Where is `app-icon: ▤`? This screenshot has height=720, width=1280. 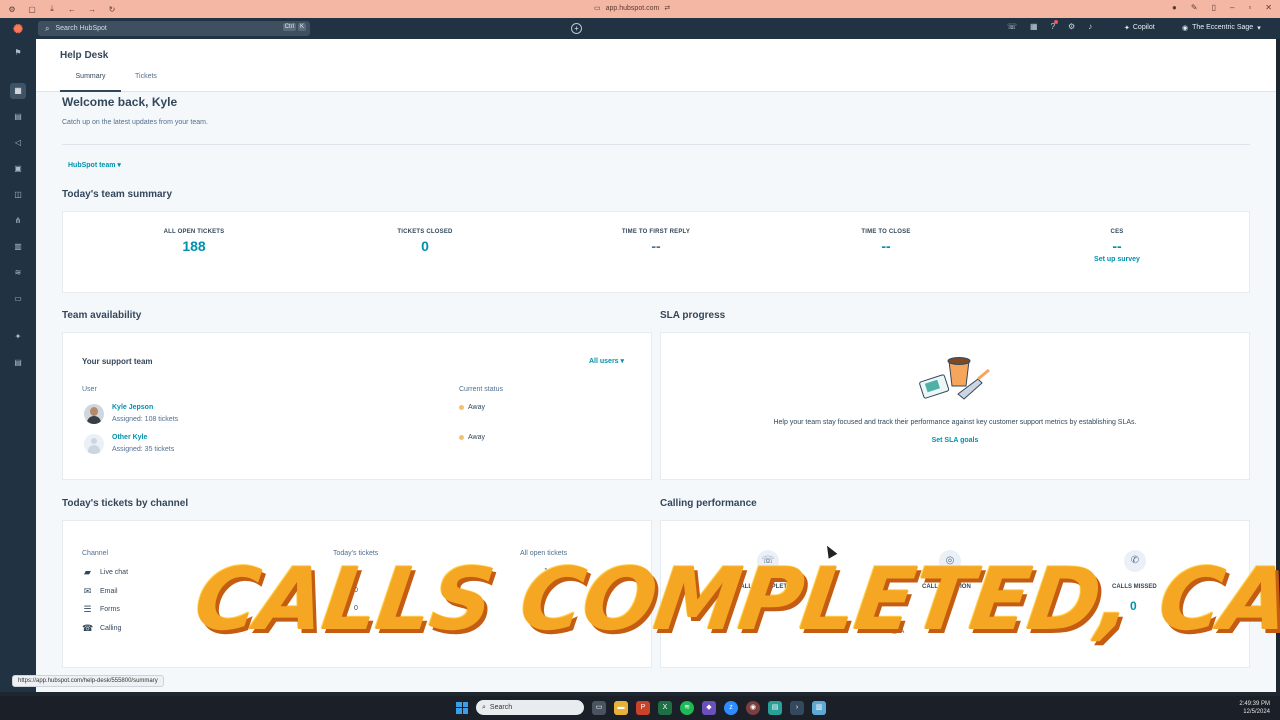 app-icon: ▤ is located at coordinates (775, 707).